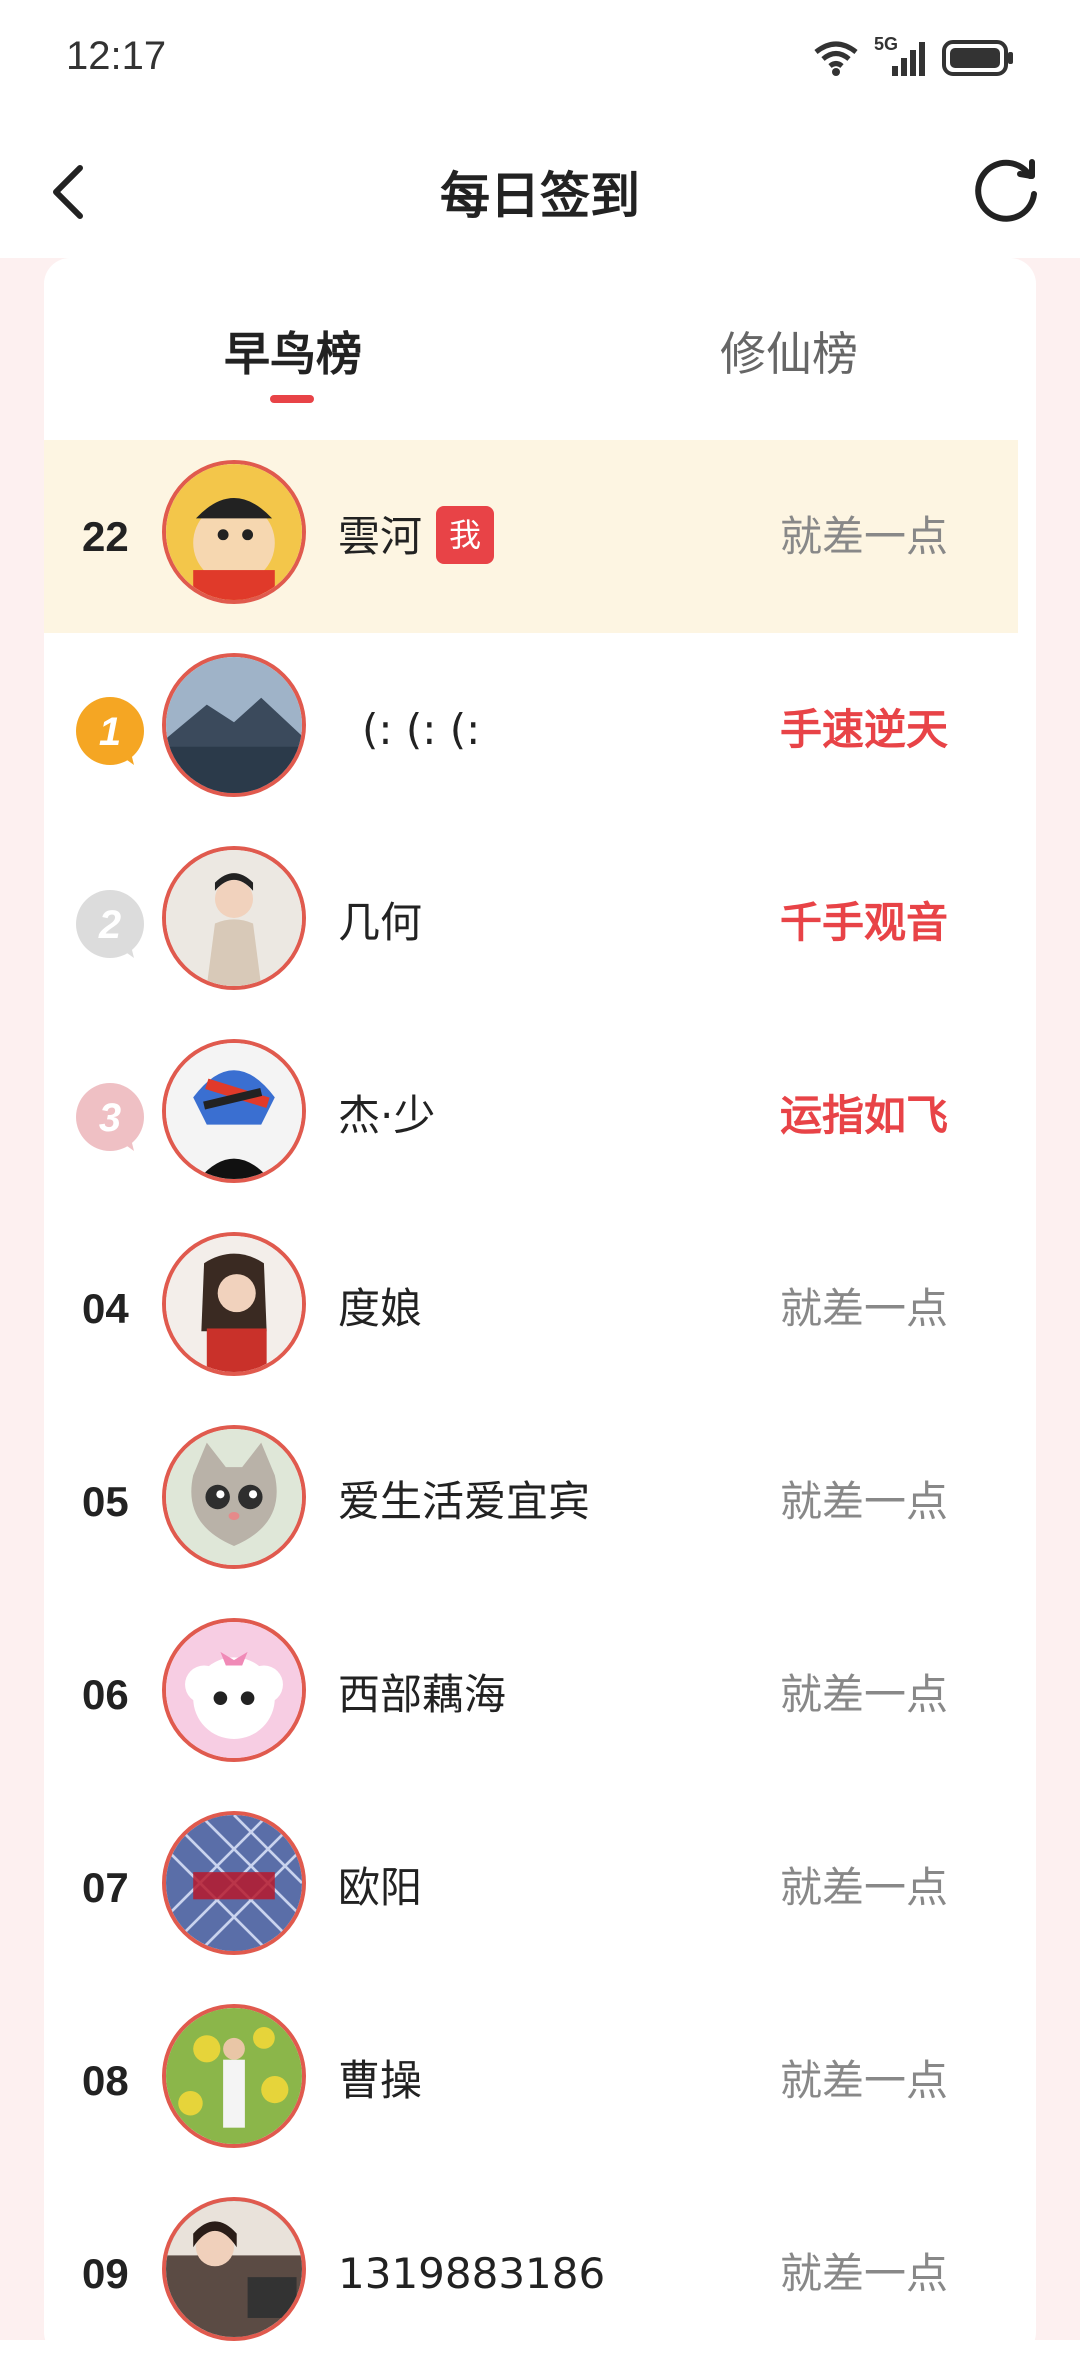  I want to click on gold-medal-icon: 1, so click(110, 731).